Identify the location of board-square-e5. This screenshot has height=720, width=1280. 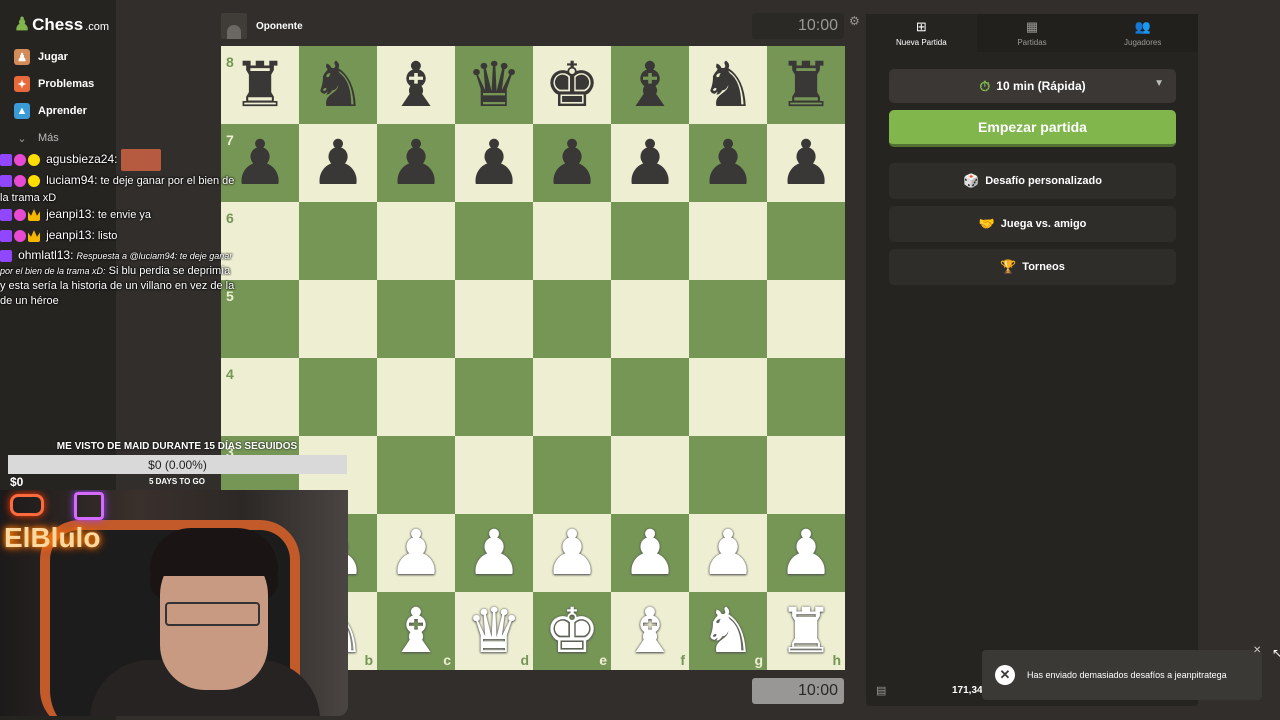
(572, 319).